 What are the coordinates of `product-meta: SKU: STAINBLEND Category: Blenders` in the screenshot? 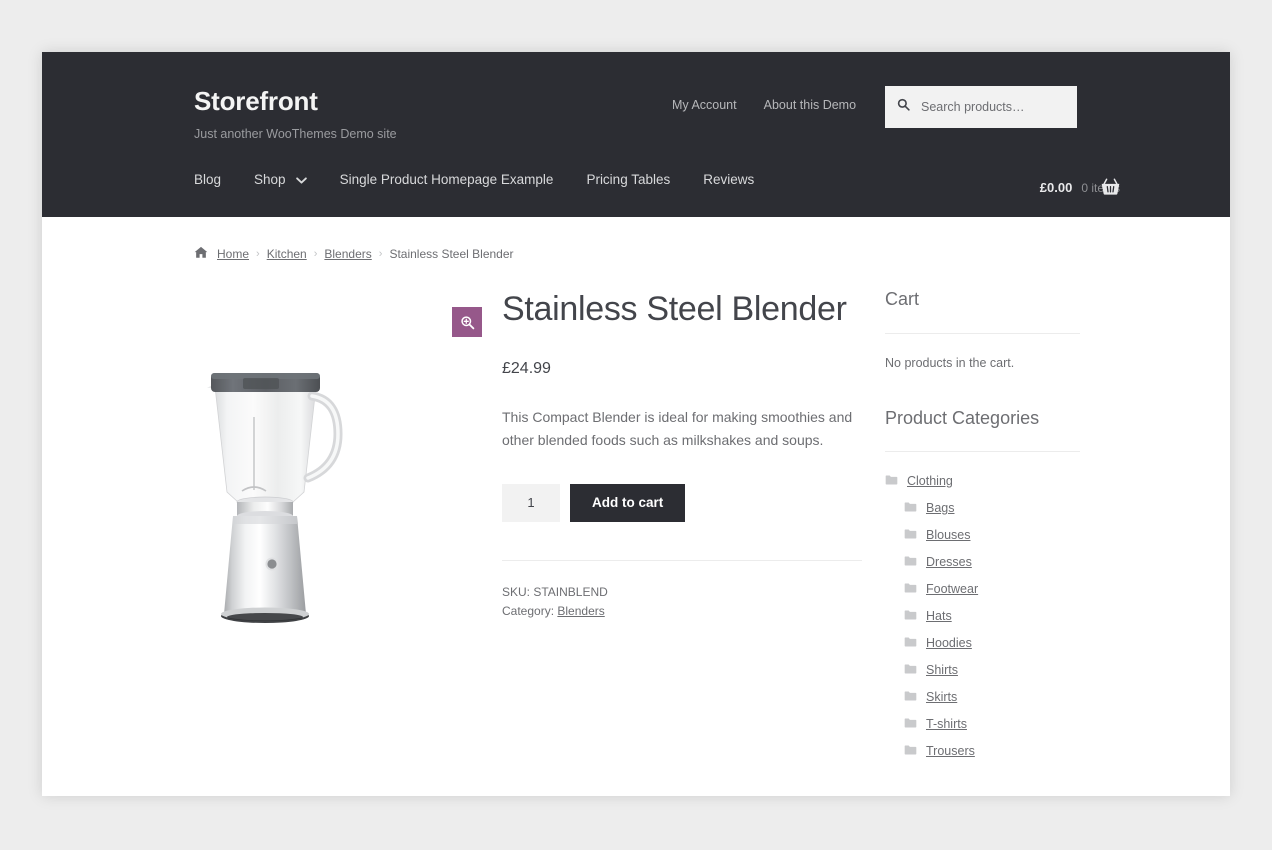 It's located at (682, 590).